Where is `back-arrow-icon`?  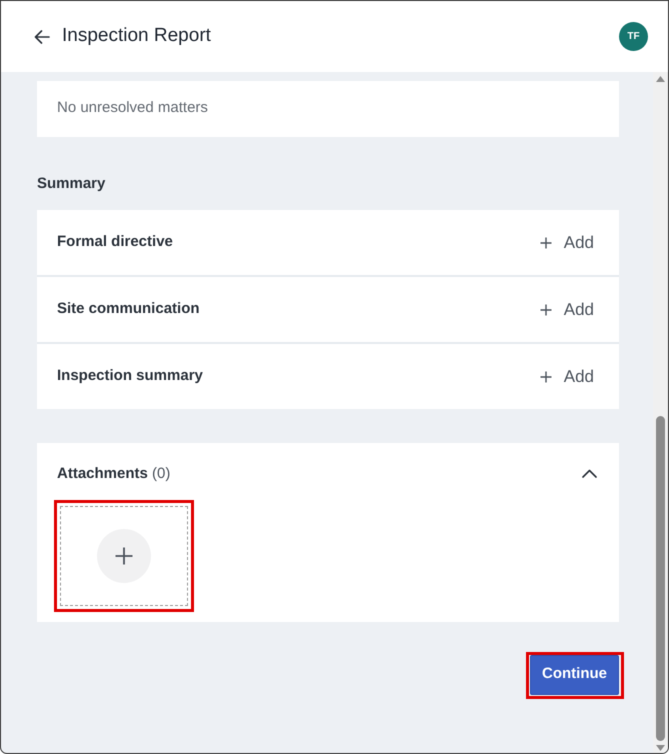 back-arrow-icon is located at coordinates (42, 37).